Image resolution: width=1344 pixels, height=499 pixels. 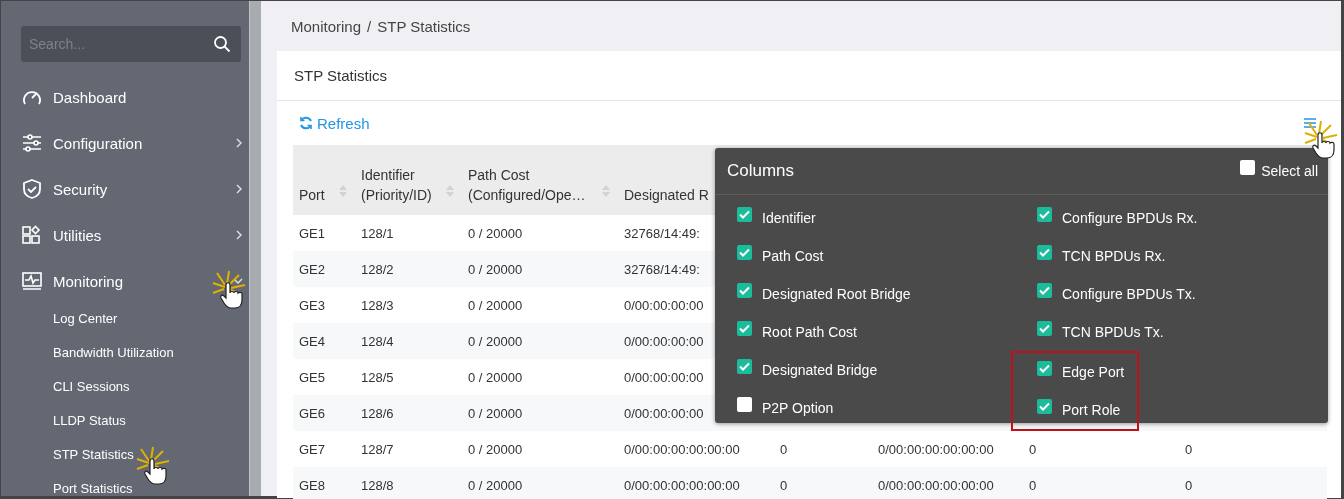 What do you see at coordinates (312, 377) in the screenshot?
I see `table-cell: GE5` at bounding box center [312, 377].